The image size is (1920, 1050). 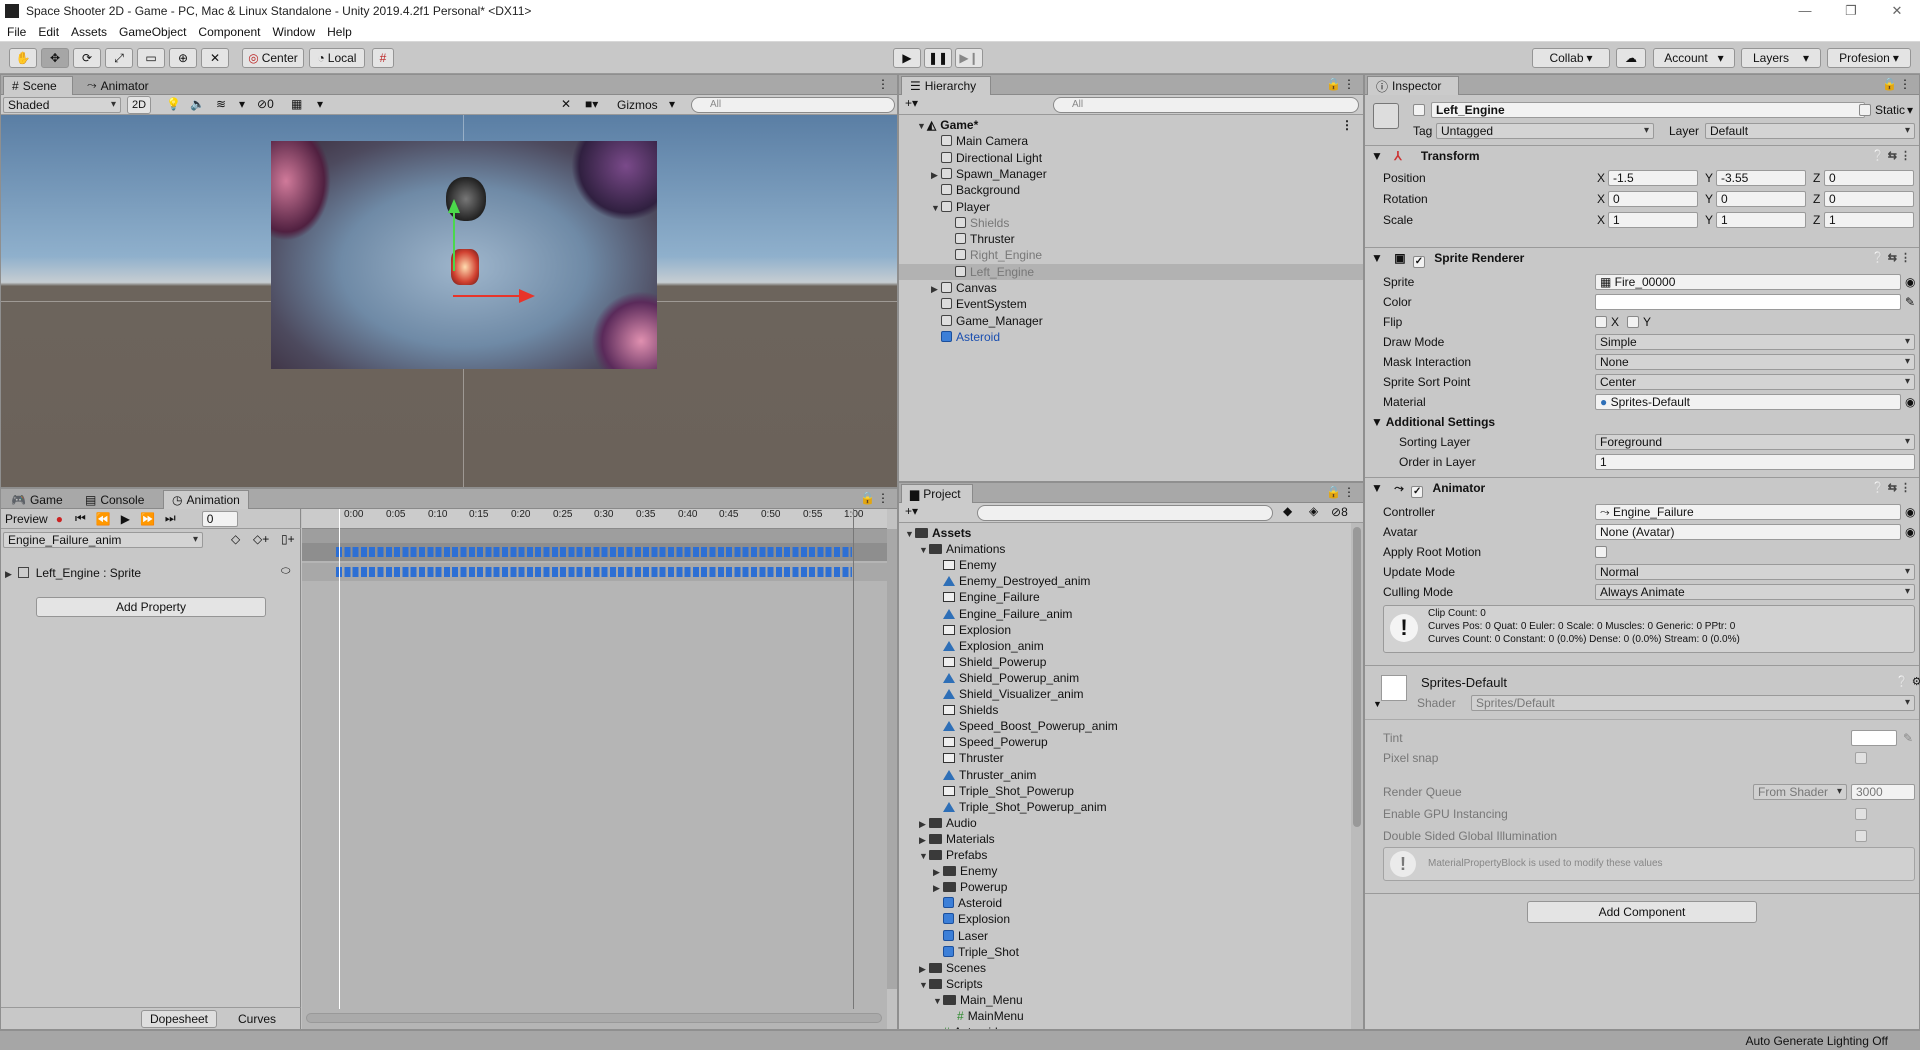 What do you see at coordinates (1125, 936) in the screenshot?
I see `project-item: Laser` at bounding box center [1125, 936].